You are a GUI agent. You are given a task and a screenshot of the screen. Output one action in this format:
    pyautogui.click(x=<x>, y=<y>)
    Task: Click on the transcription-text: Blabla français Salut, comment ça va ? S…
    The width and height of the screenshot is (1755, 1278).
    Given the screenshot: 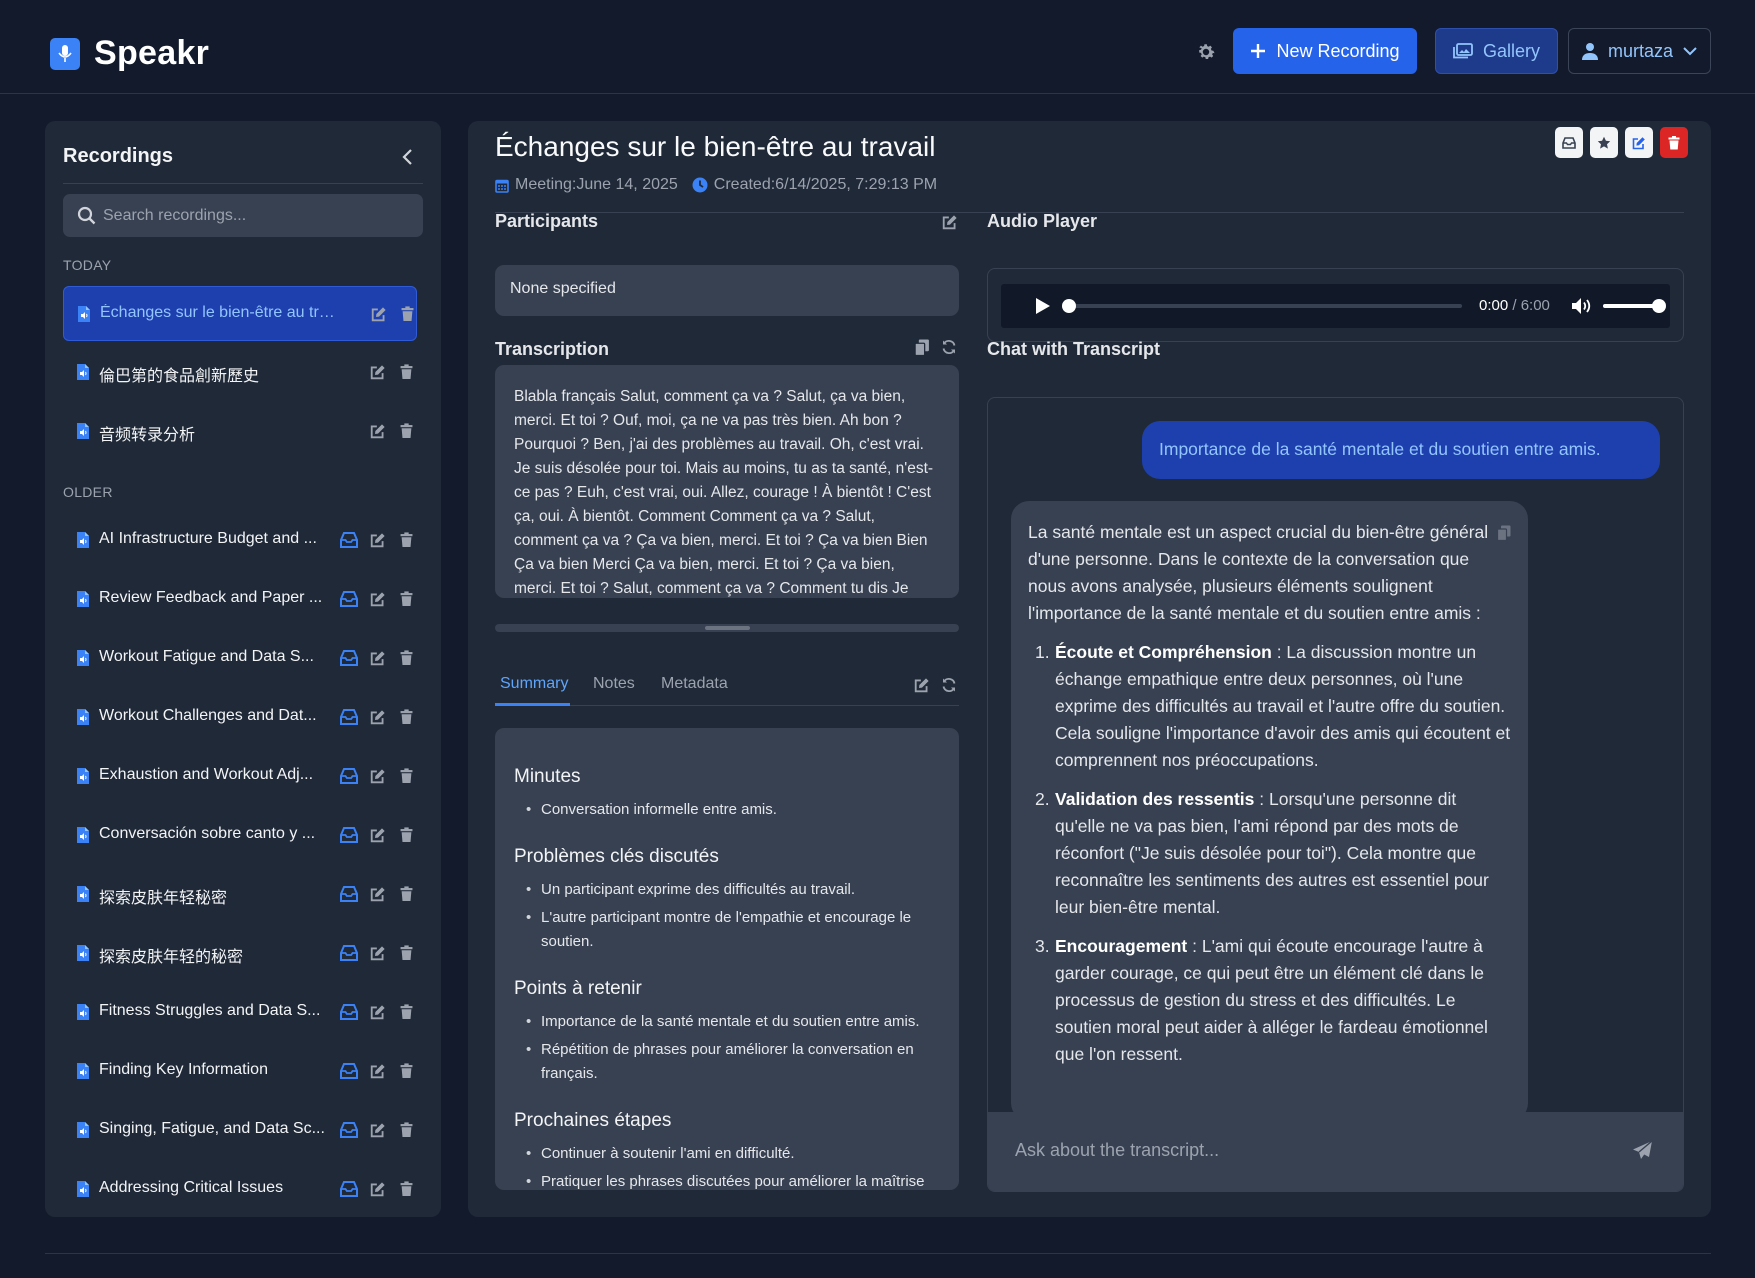 What is the action you would take?
    pyautogui.click(x=727, y=481)
    